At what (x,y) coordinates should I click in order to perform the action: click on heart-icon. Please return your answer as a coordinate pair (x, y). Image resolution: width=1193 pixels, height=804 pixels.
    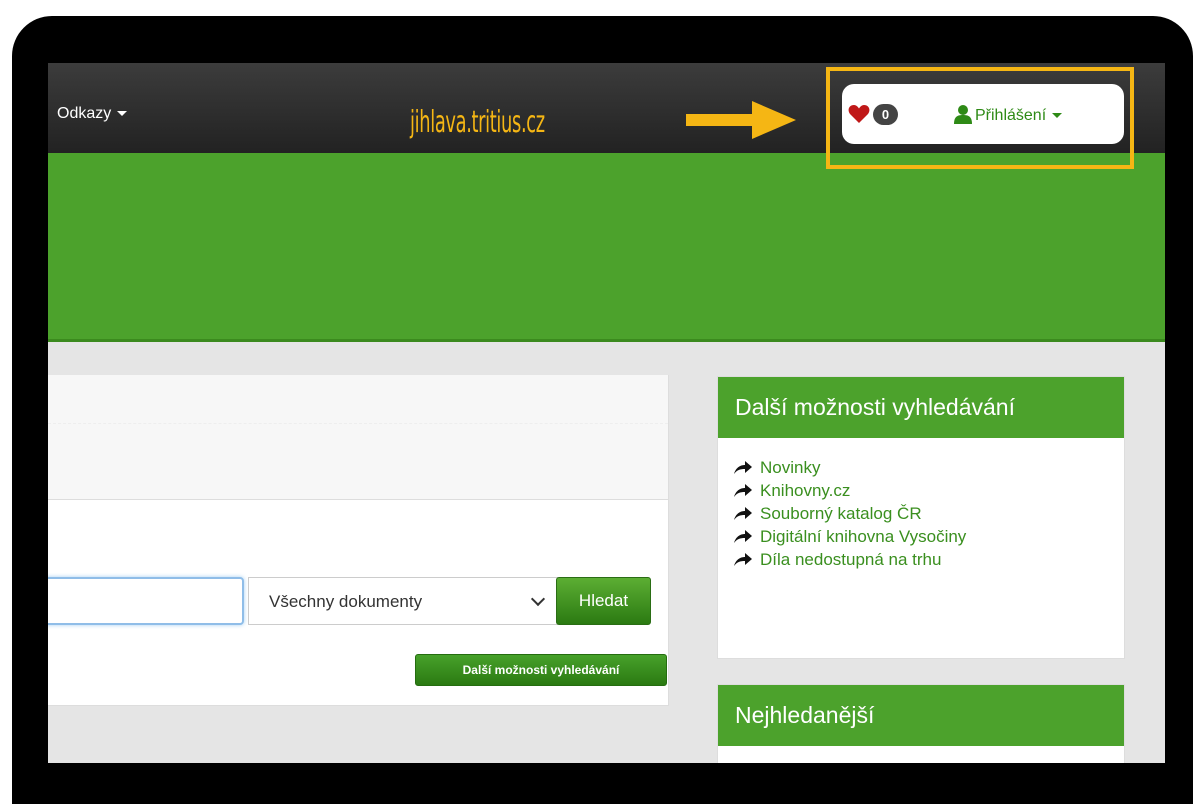
    Looking at the image, I should click on (859, 114).